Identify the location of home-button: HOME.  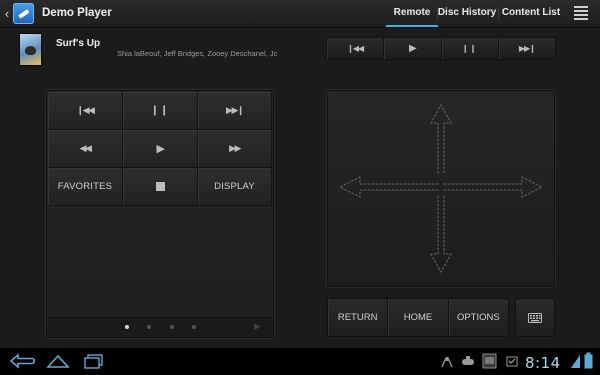
(418, 317).